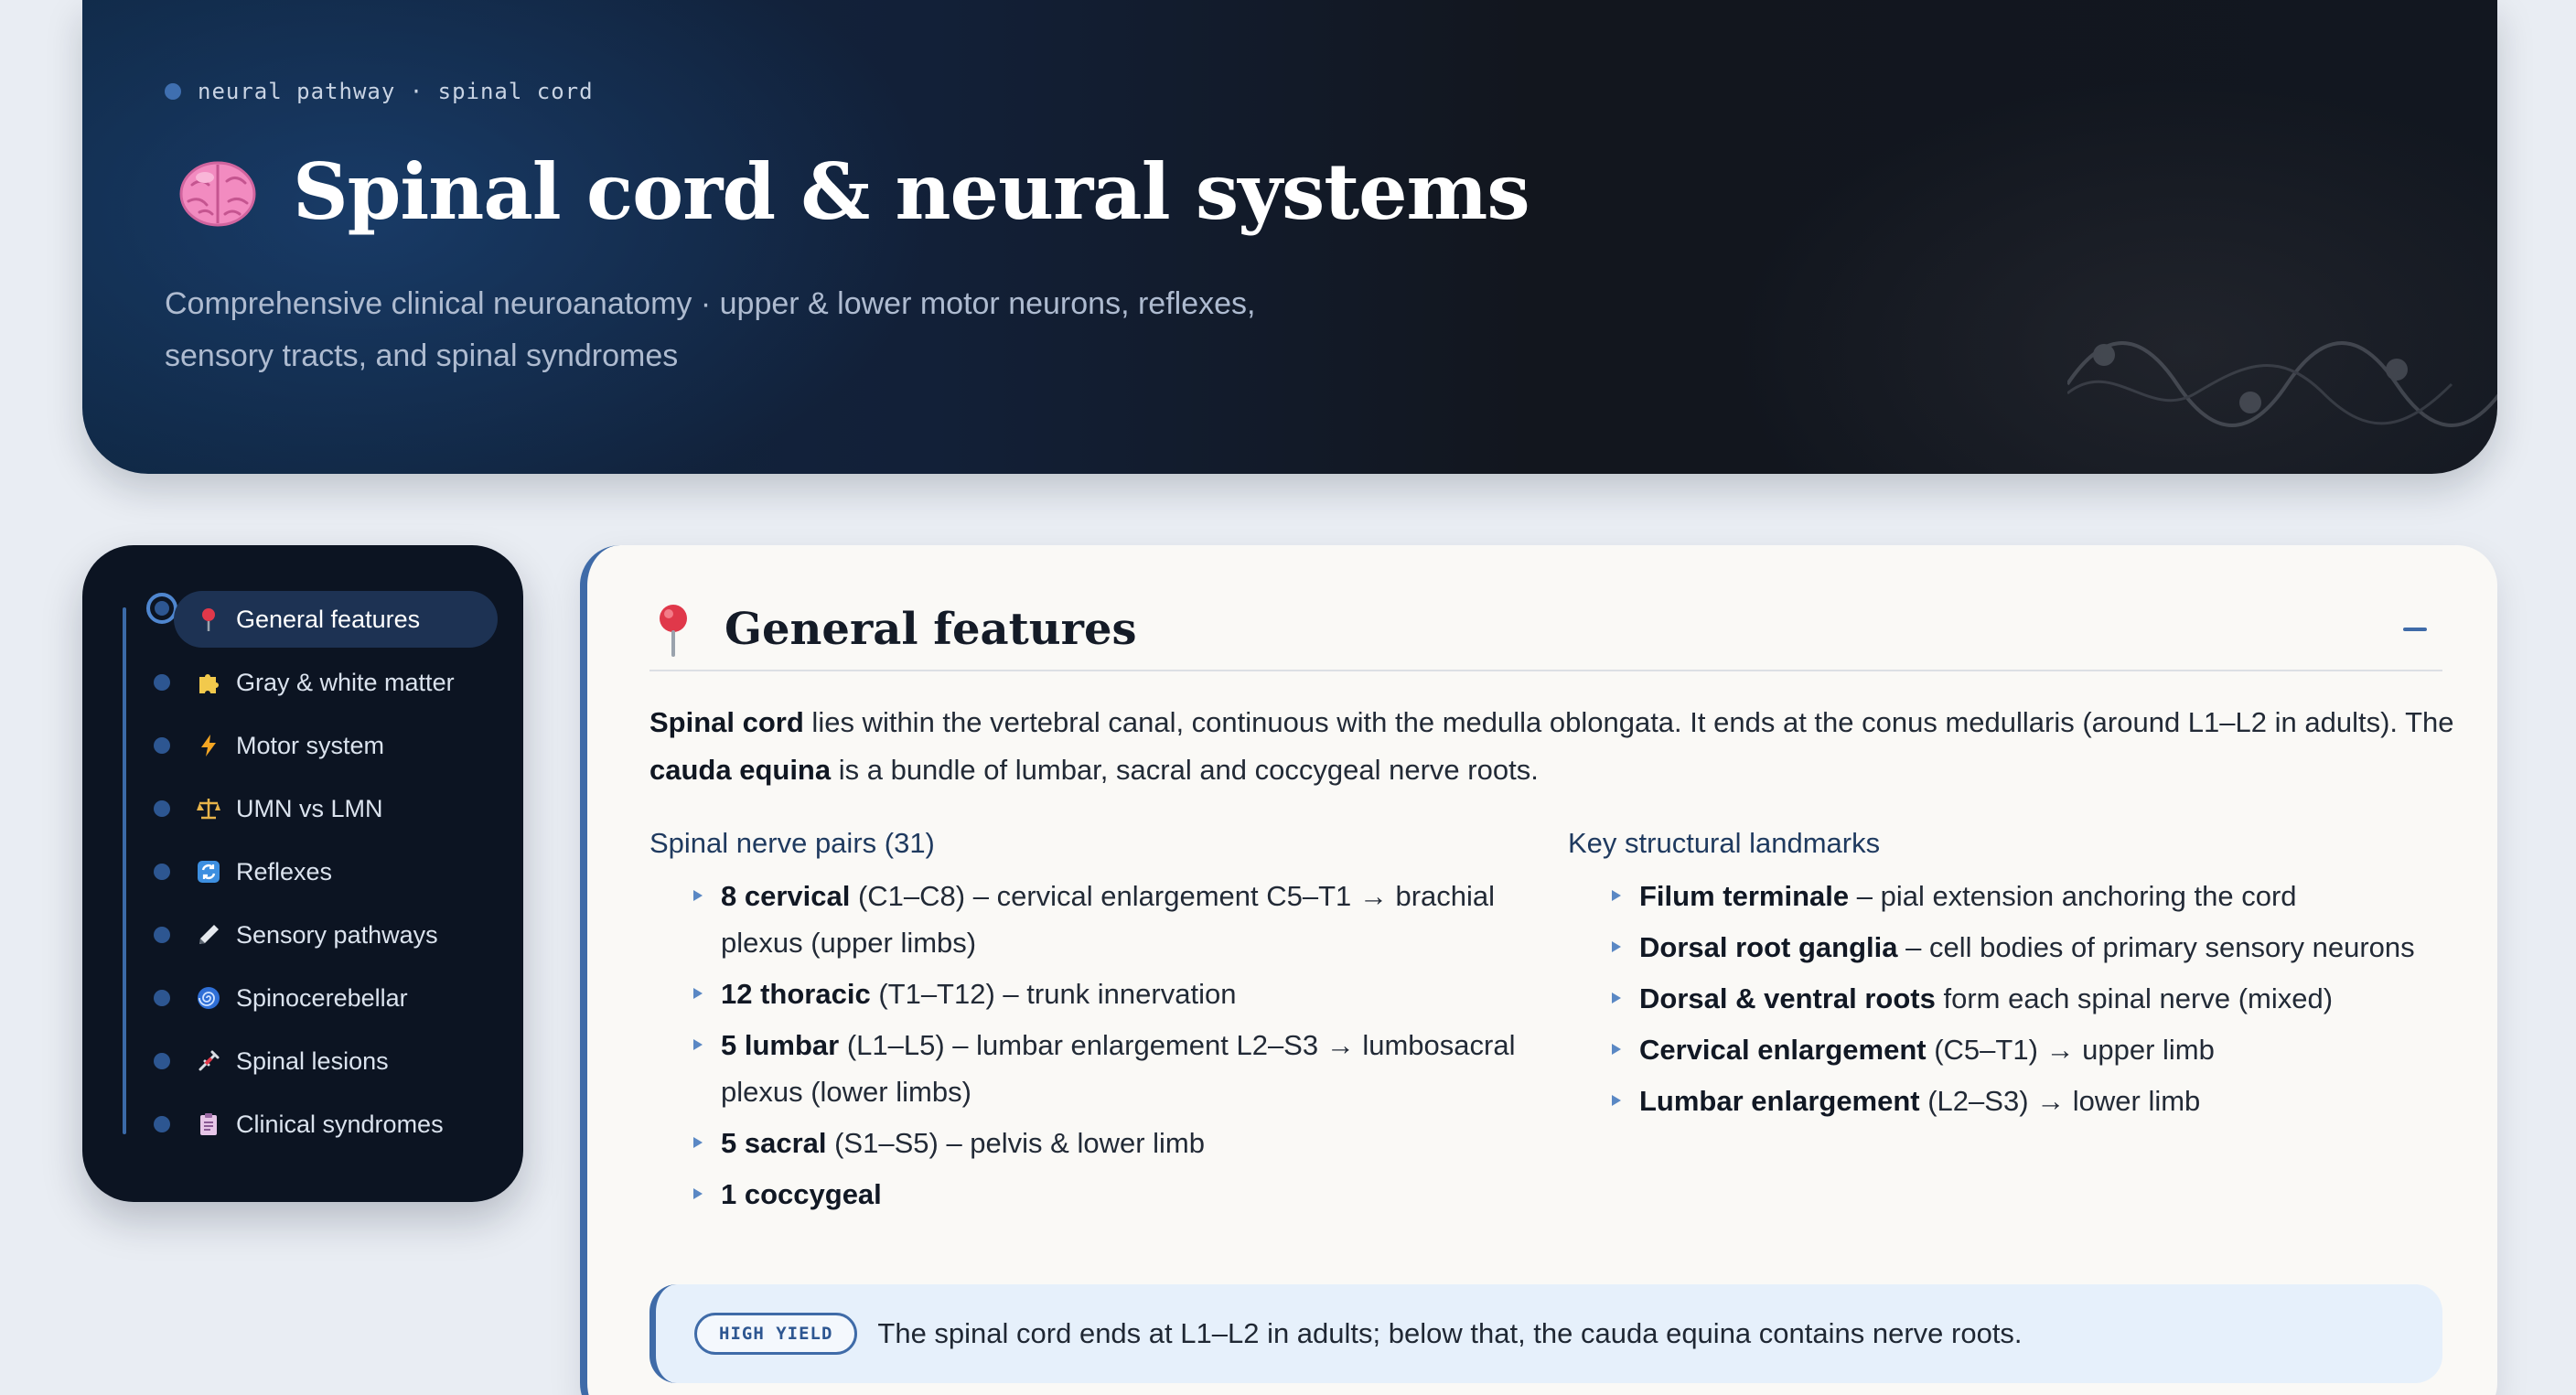  I want to click on sidebar-item-general-features: General features, so click(336, 619).